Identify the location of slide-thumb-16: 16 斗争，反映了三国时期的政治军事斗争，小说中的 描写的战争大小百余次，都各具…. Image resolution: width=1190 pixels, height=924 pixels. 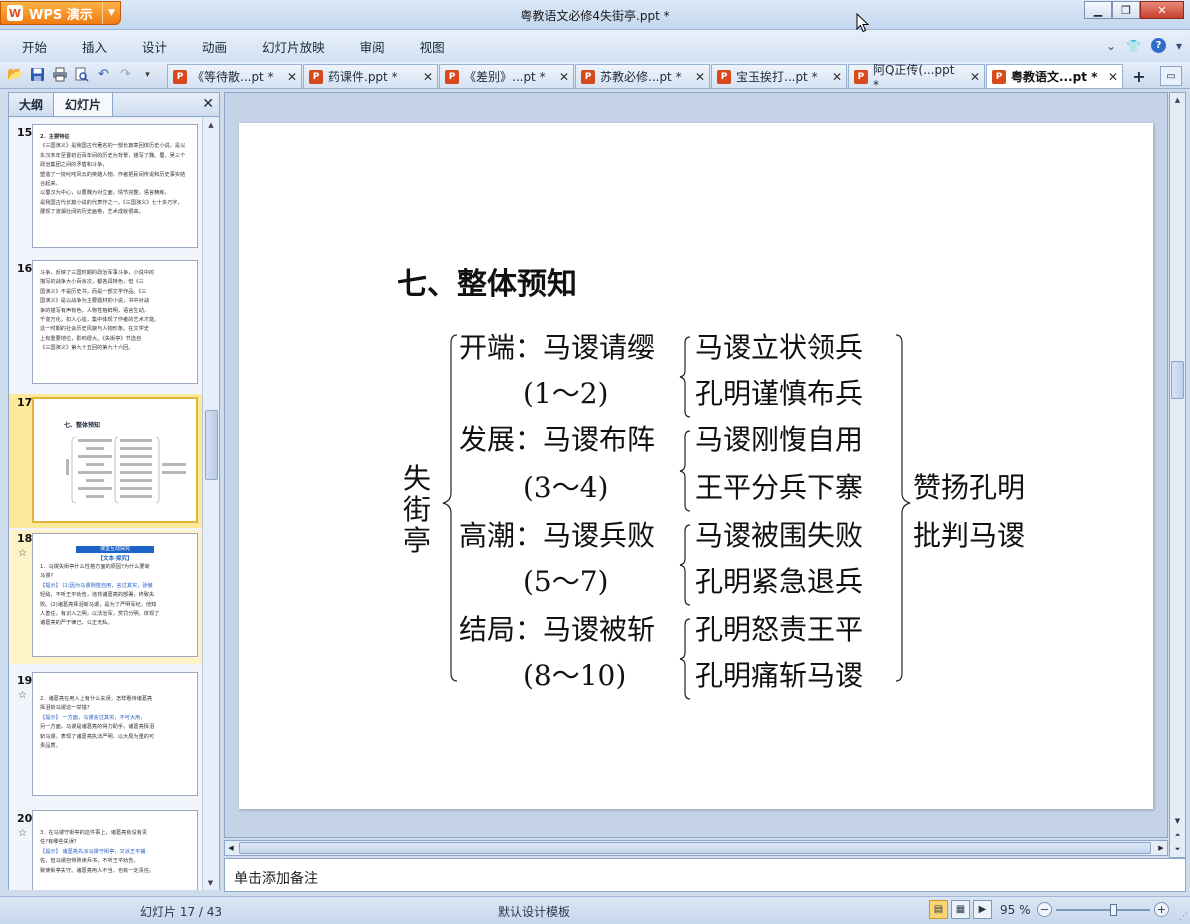
(105, 325).